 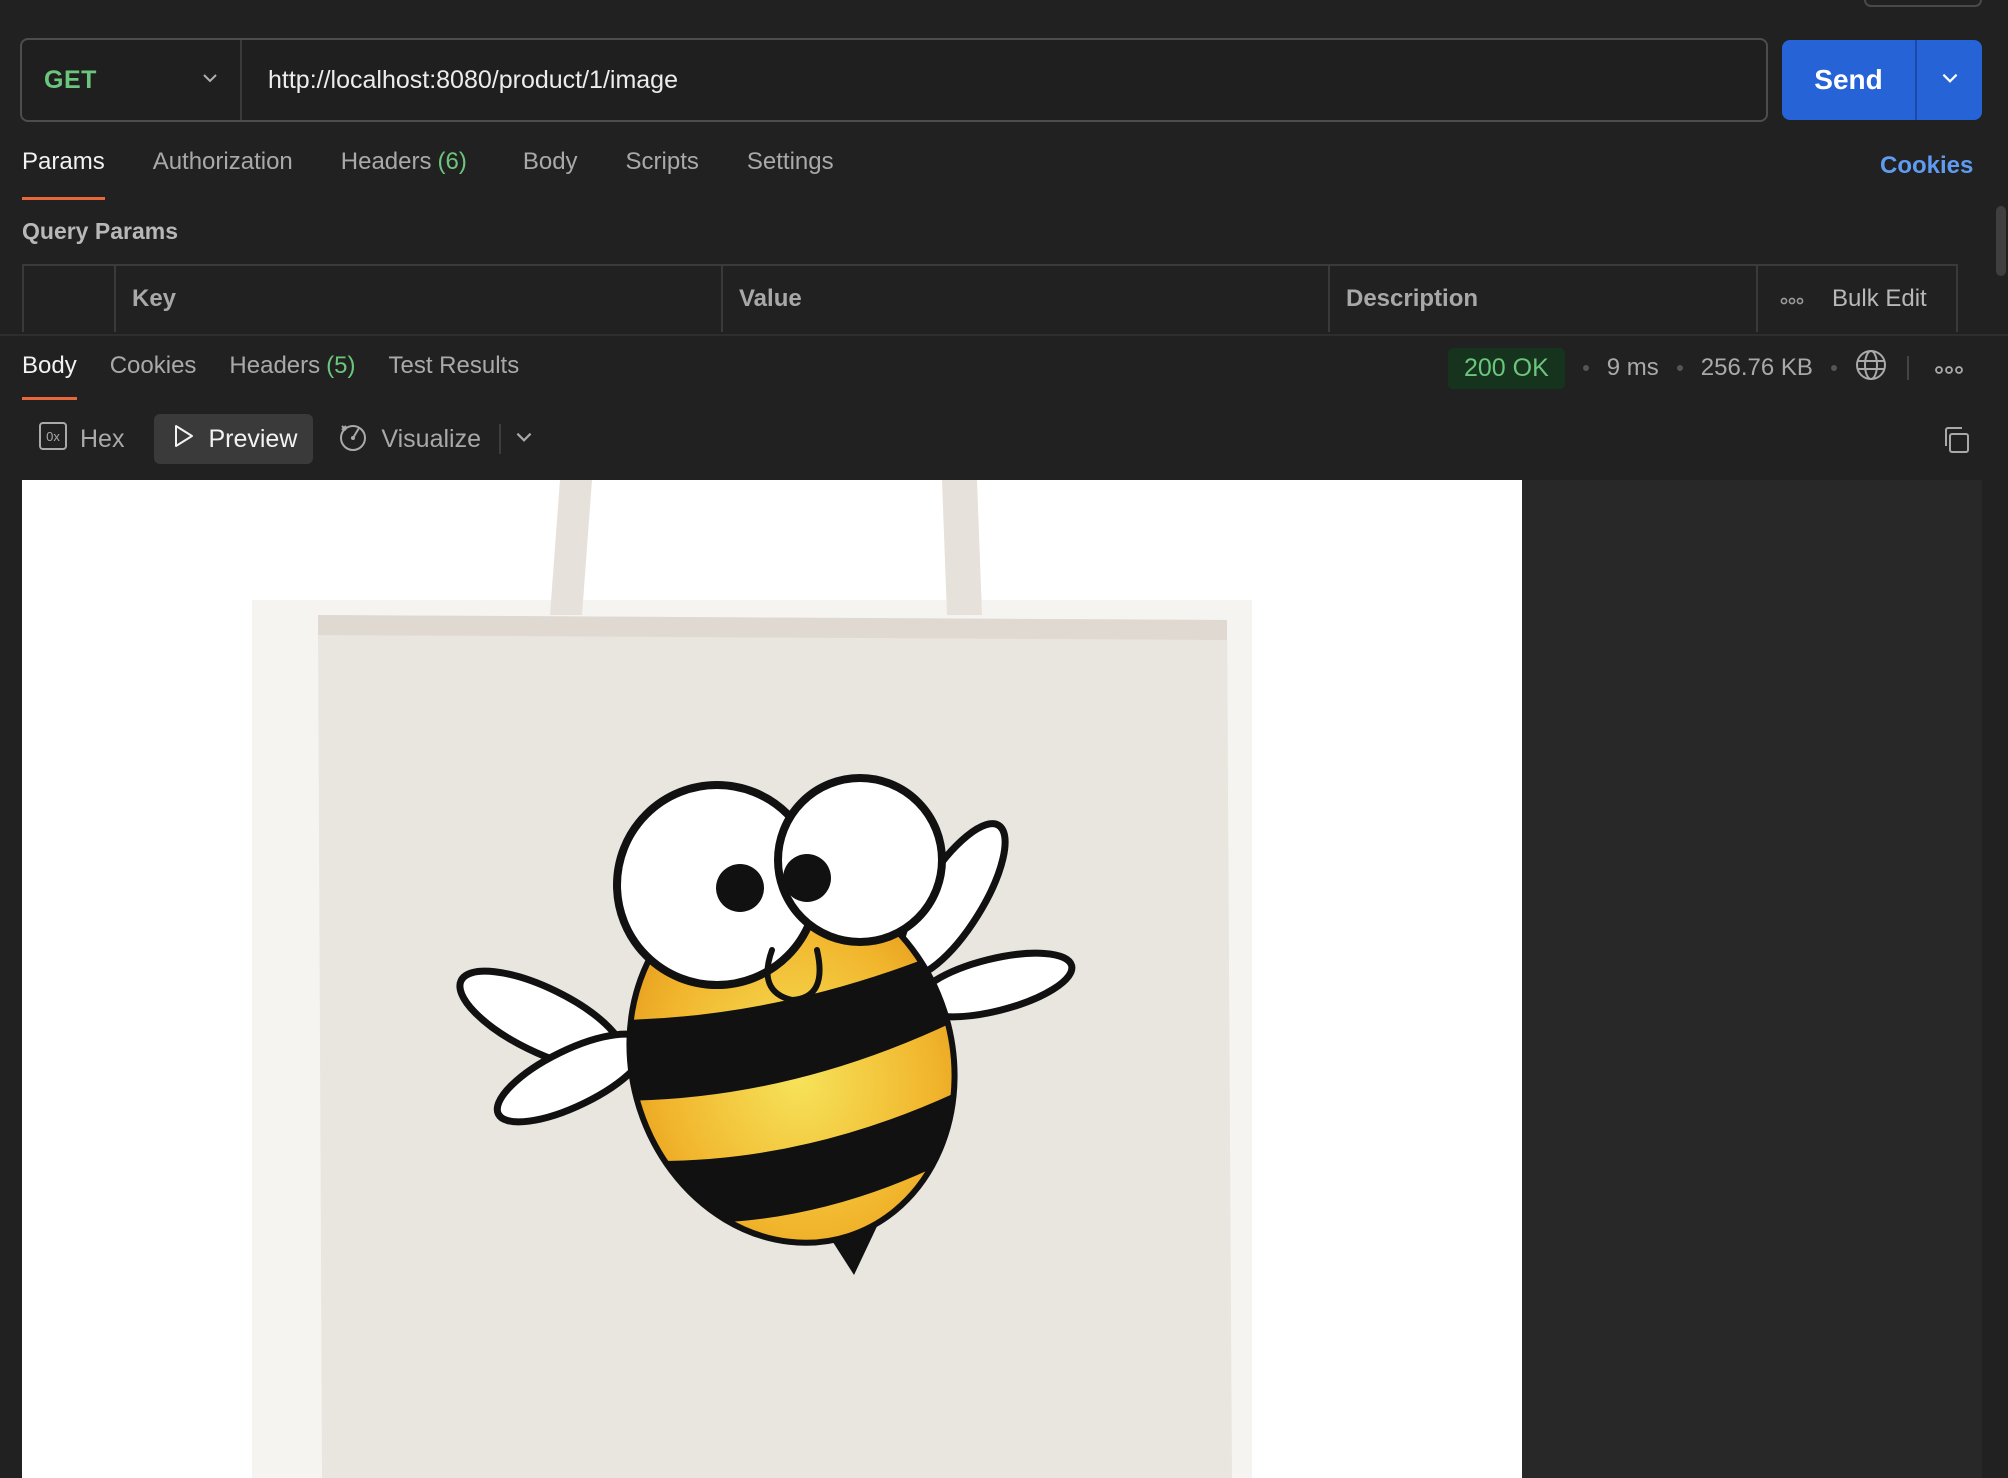 I want to click on play-icon, so click(x=189, y=439).